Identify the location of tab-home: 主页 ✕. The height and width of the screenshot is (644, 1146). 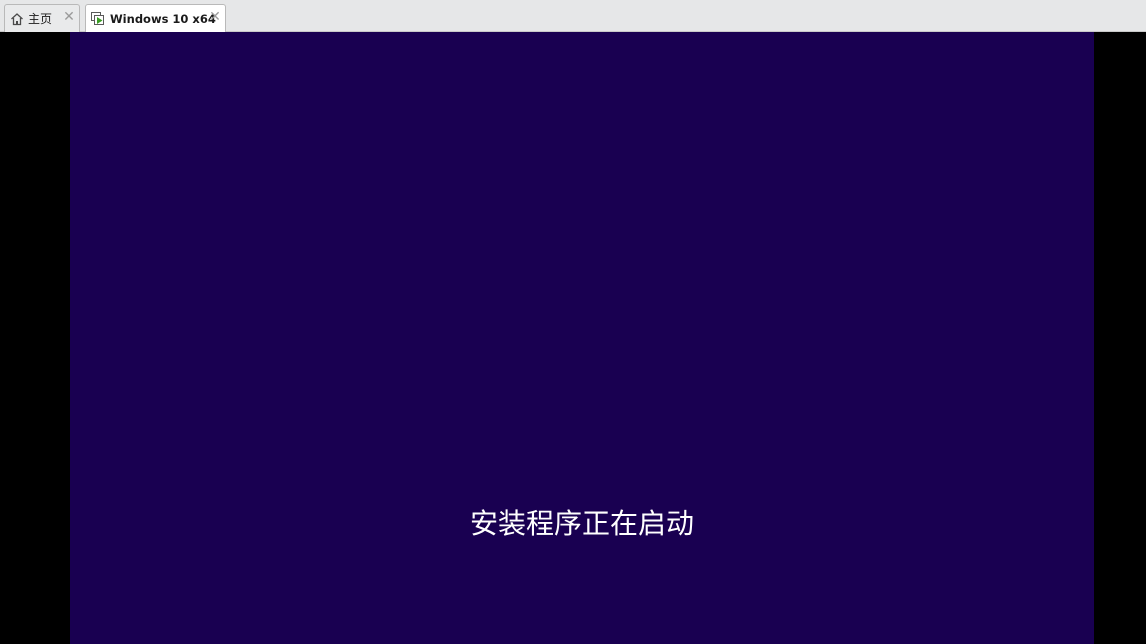
(42, 18).